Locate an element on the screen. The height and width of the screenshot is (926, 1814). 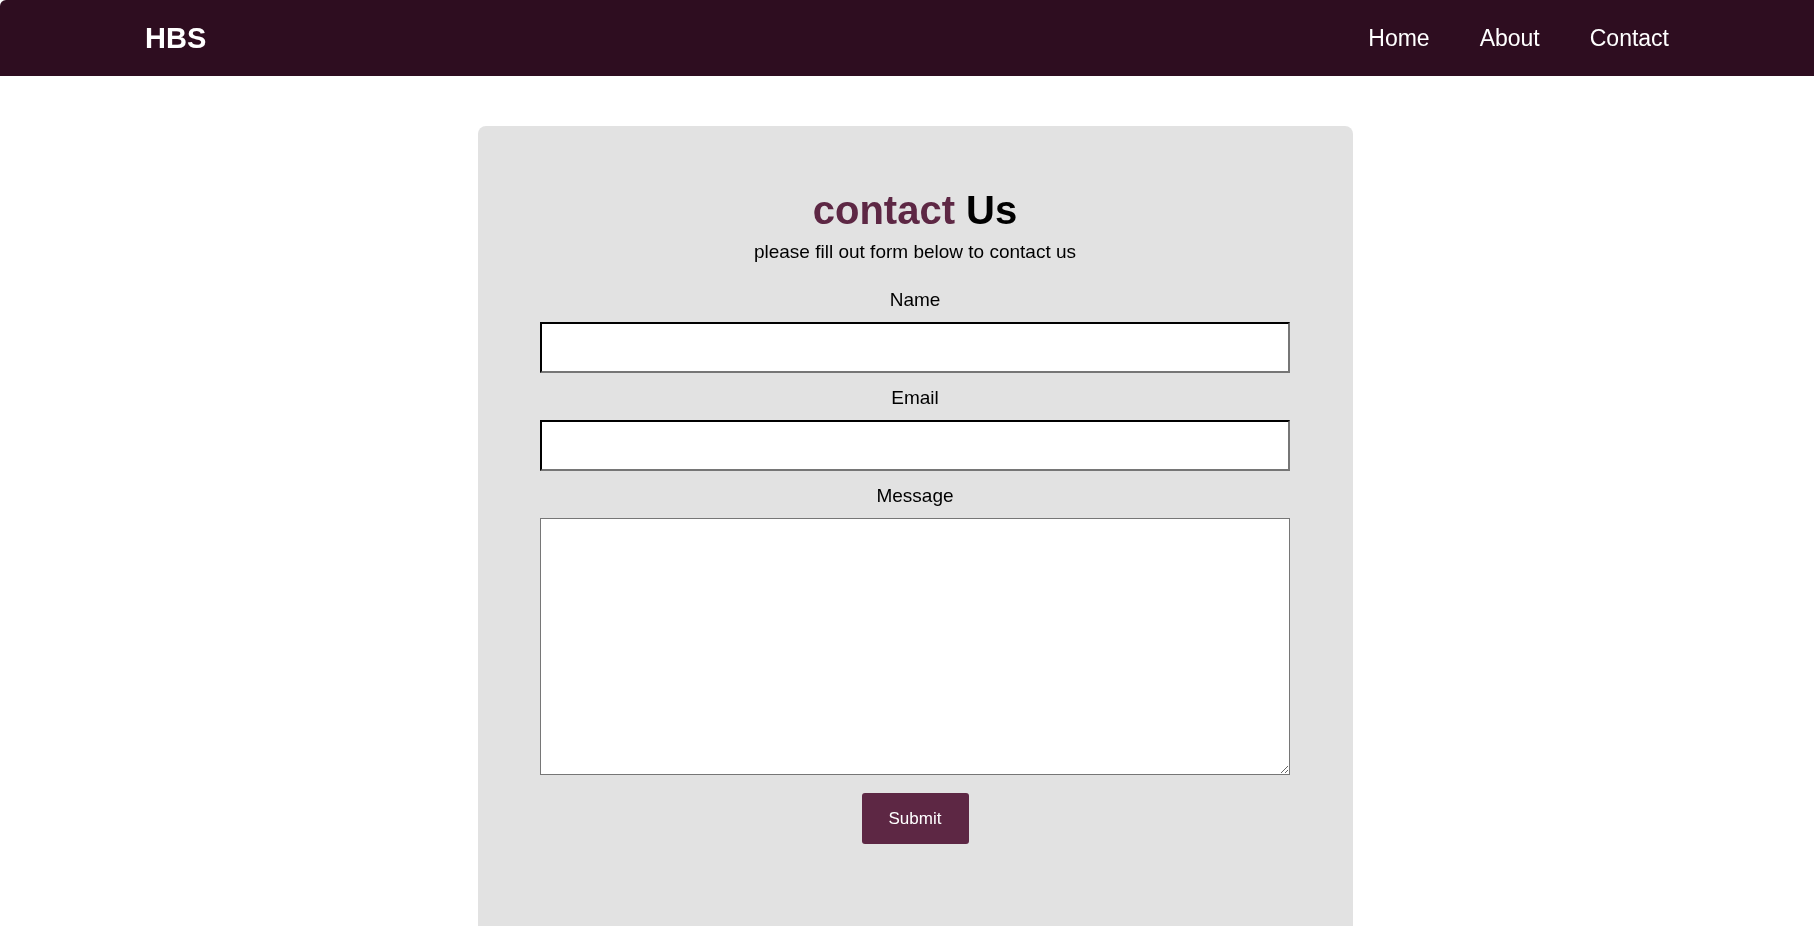
field-label: Message is located at coordinates (915, 496).